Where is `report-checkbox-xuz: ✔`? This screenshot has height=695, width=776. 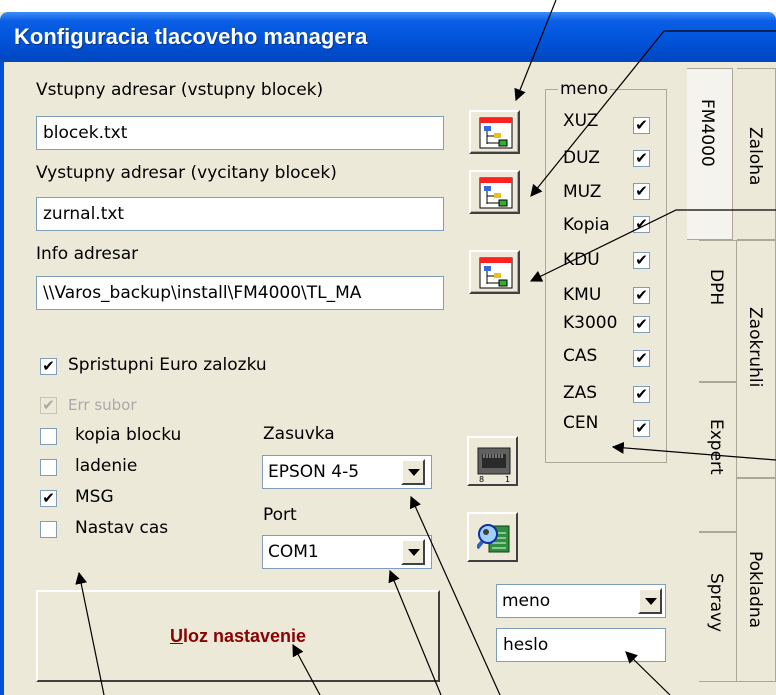 report-checkbox-xuz: ✔ is located at coordinates (641, 125).